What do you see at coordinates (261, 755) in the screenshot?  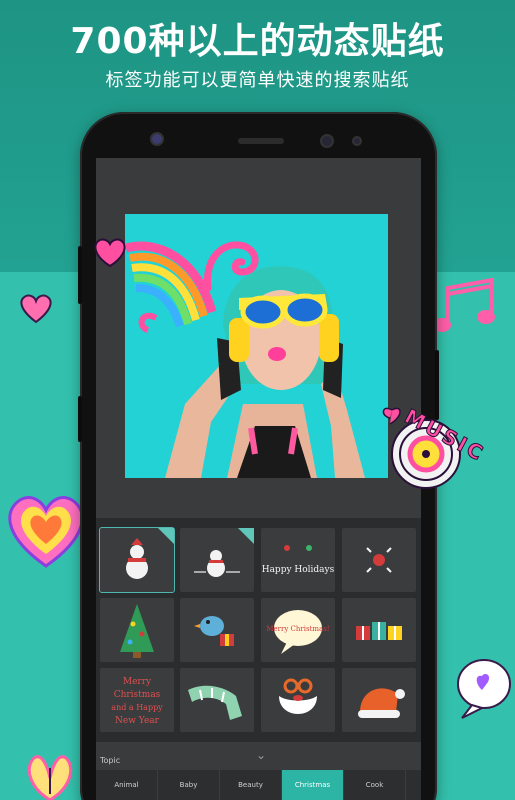 I see `chevron-down-icon: ⌄` at bounding box center [261, 755].